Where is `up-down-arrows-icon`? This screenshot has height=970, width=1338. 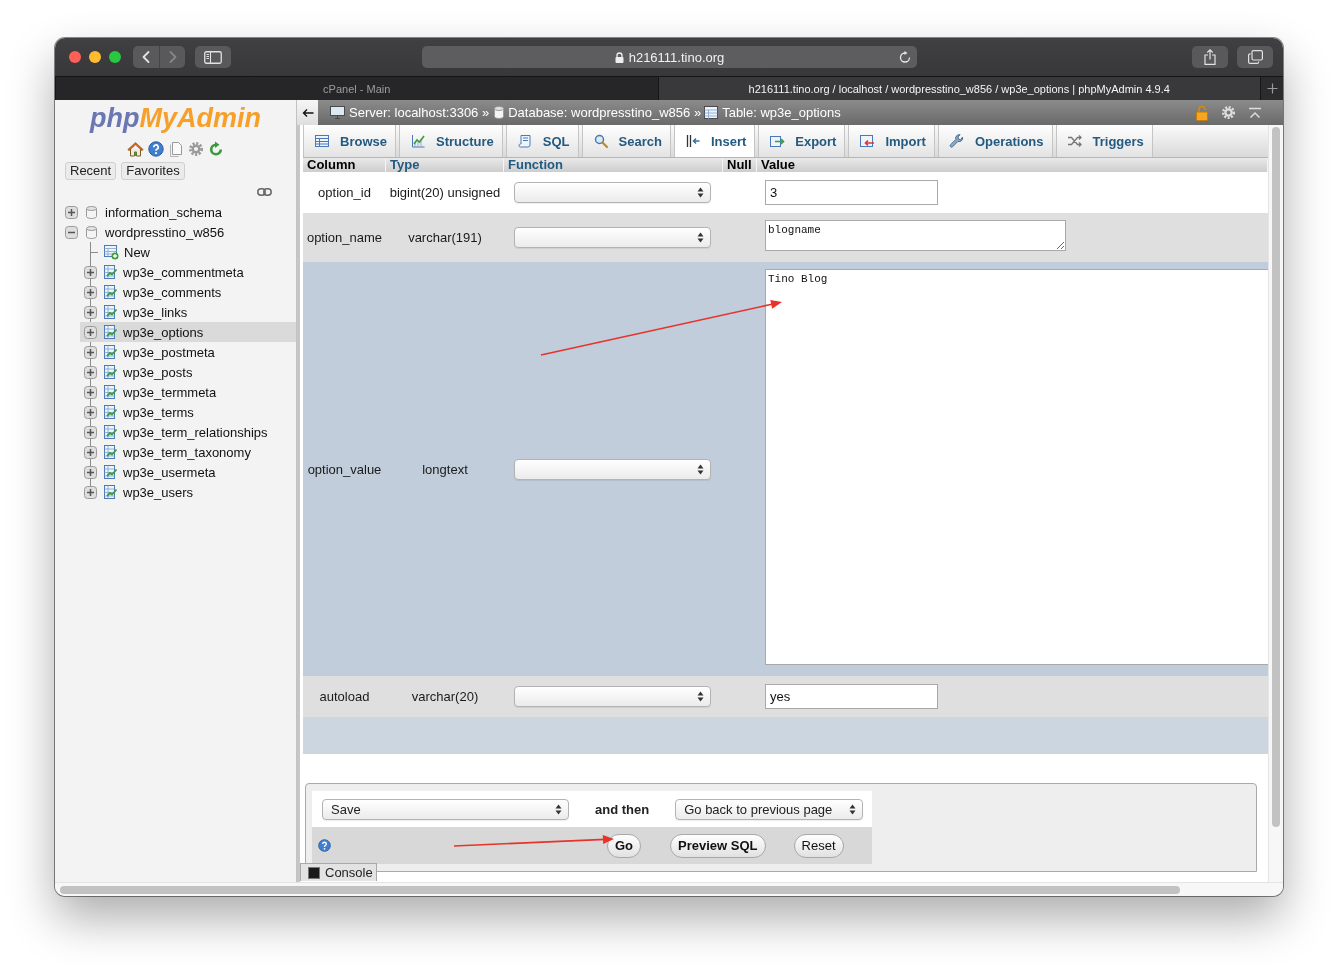 up-down-arrows-icon is located at coordinates (700, 237).